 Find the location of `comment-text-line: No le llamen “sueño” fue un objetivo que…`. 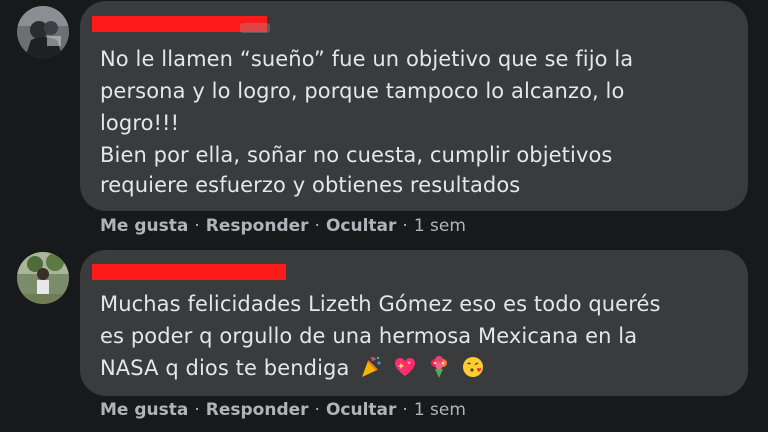

comment-text-line: No le llamen “sueño” fue un objetivo que… is located at coordinates (367, 59).